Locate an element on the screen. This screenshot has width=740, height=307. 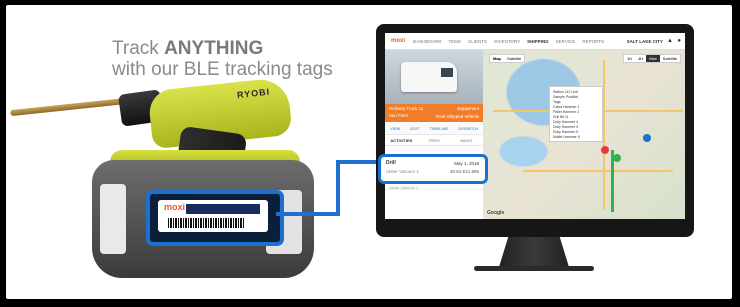
list-item-sub: Ulster Vacuum 1 is located at coordinates (404, 187).